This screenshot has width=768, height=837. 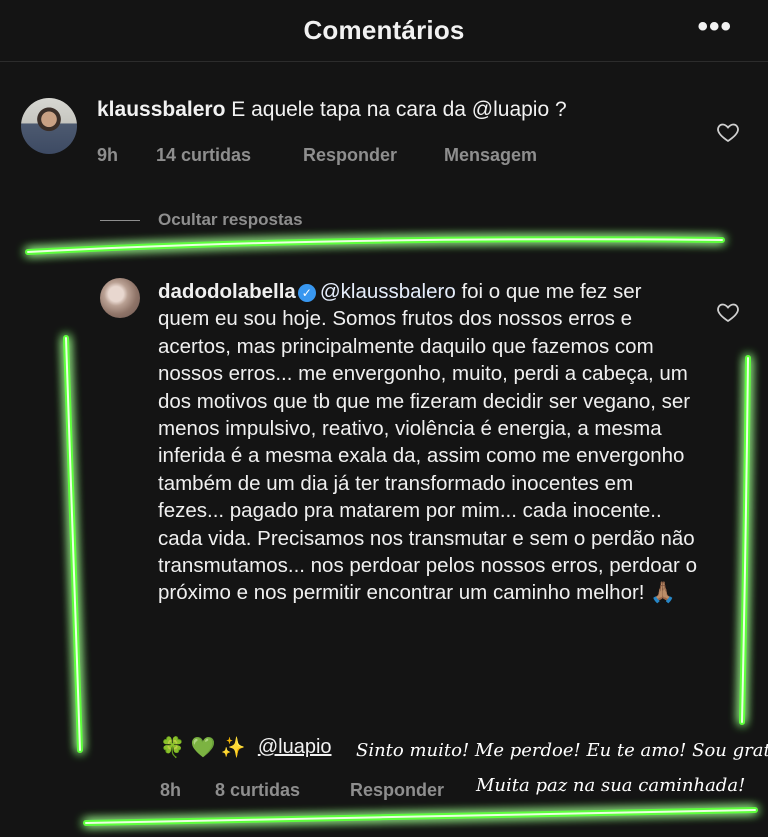 I want to click on emoji-group: 🍀 💚 ✨, so click(x=203, y=748).